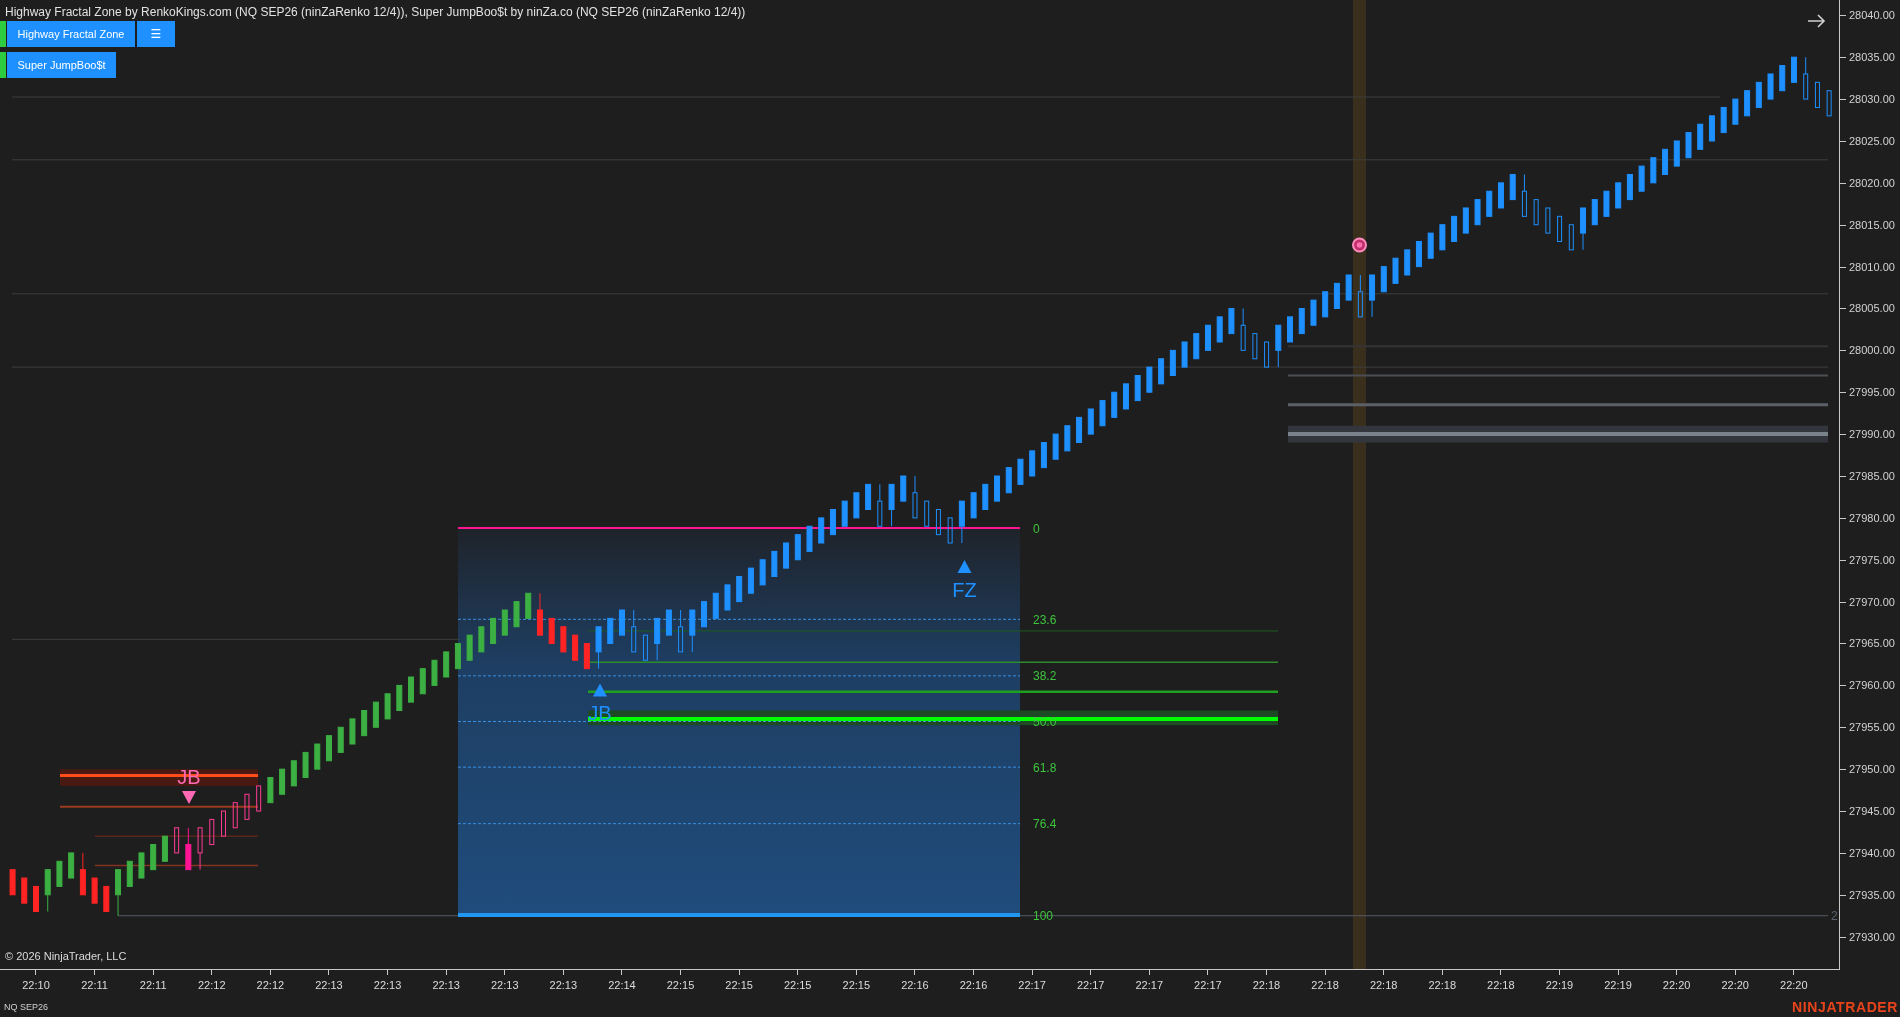 This screenshot has width=1900, height=1017. Describe the element at coordinates (1872, 475) in the screenshot. I see `price-label: 27985.00` at that location.